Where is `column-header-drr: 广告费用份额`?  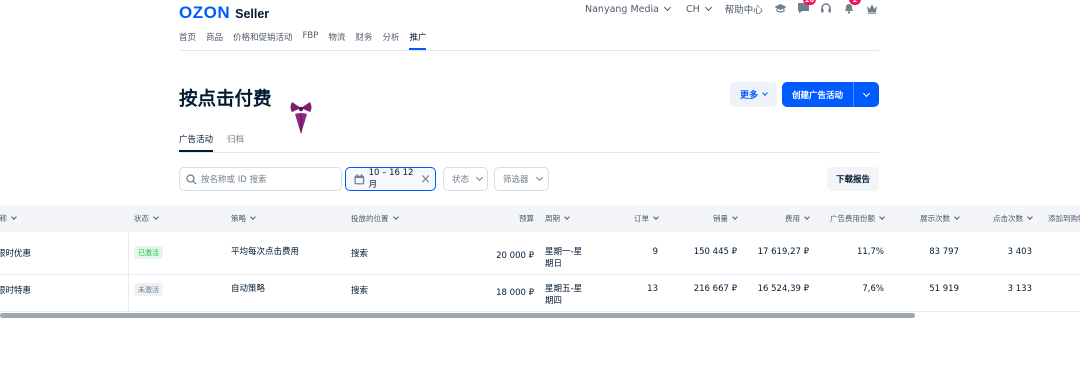 column-header-drr: 广告费用份额 is located at coordinates (852, 218).